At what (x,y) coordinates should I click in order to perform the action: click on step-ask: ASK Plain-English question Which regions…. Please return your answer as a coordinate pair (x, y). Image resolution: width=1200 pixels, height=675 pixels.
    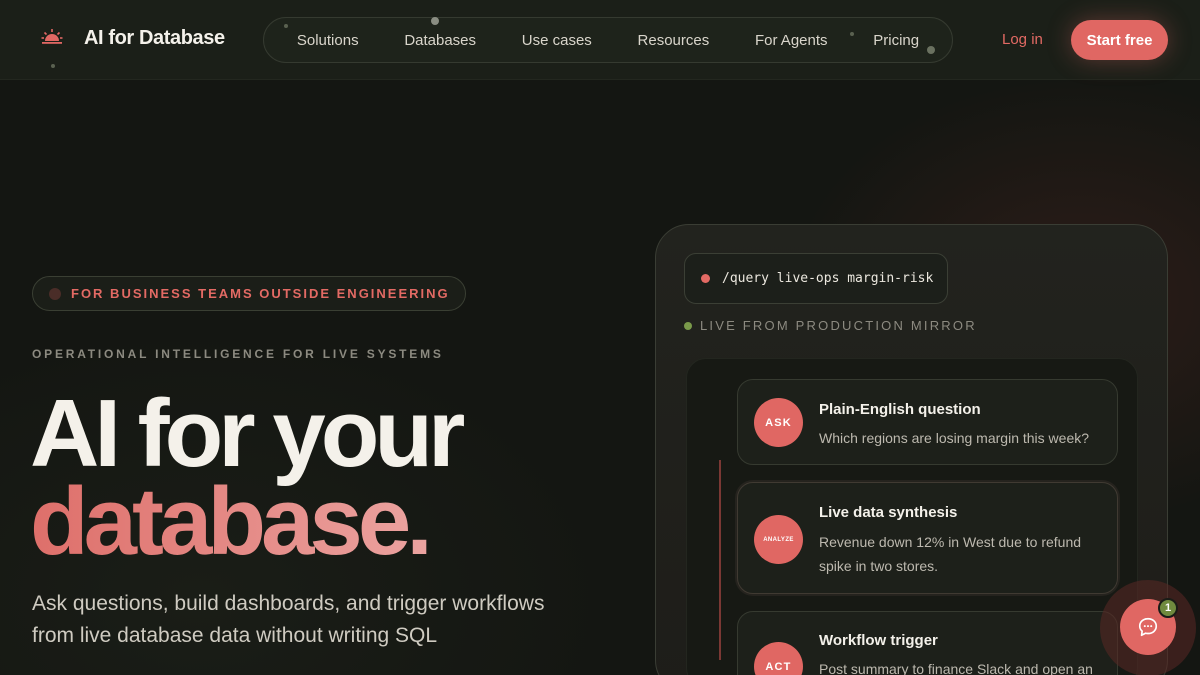
    Looking at the image, I should click on (927, 422).